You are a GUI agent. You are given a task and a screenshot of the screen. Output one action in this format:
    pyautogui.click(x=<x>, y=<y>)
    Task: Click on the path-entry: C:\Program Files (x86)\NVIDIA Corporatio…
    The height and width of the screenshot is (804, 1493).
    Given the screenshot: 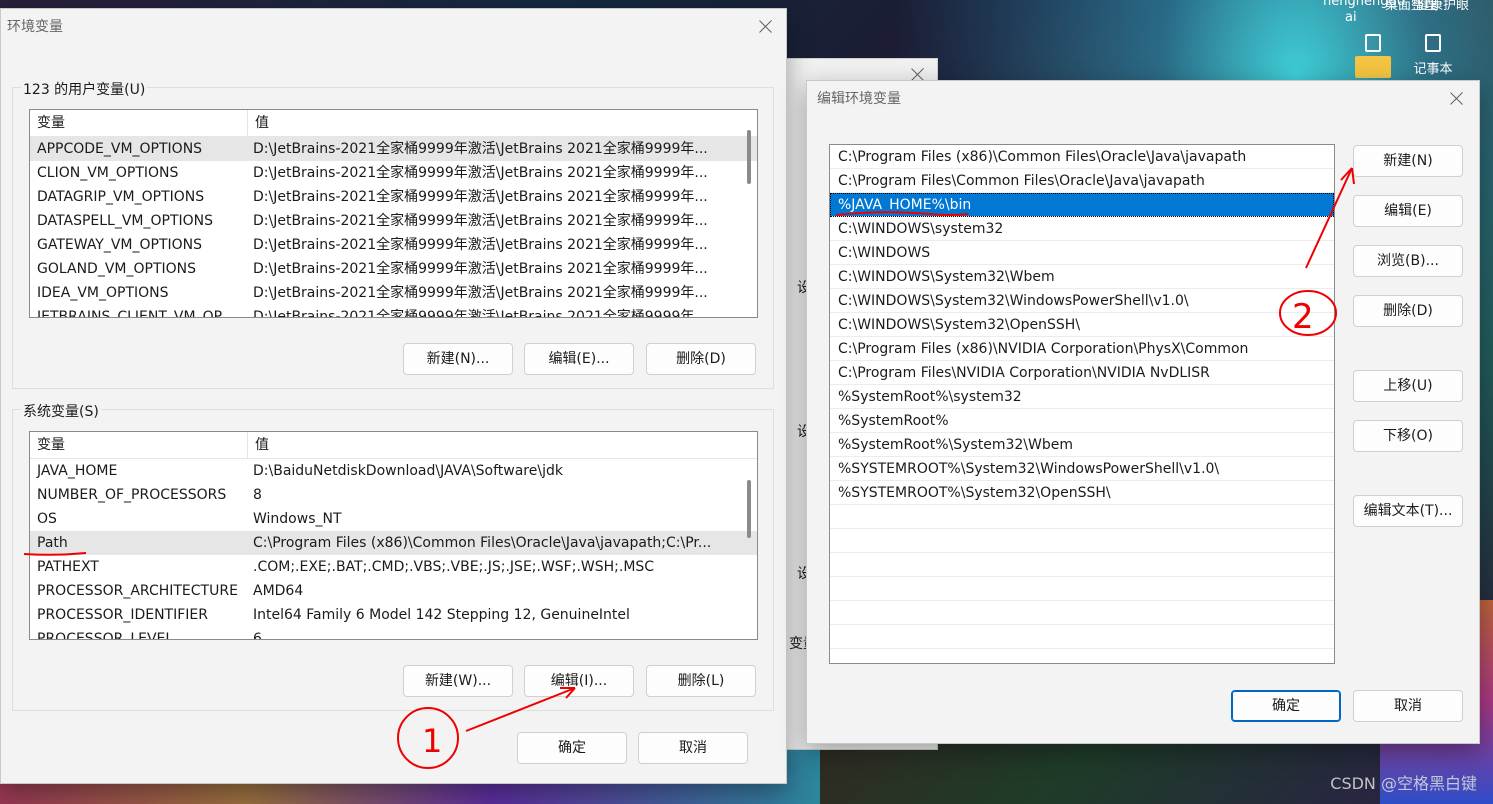 What is the action you would take?
    pyautogui.click(x=1082, y=349)
    